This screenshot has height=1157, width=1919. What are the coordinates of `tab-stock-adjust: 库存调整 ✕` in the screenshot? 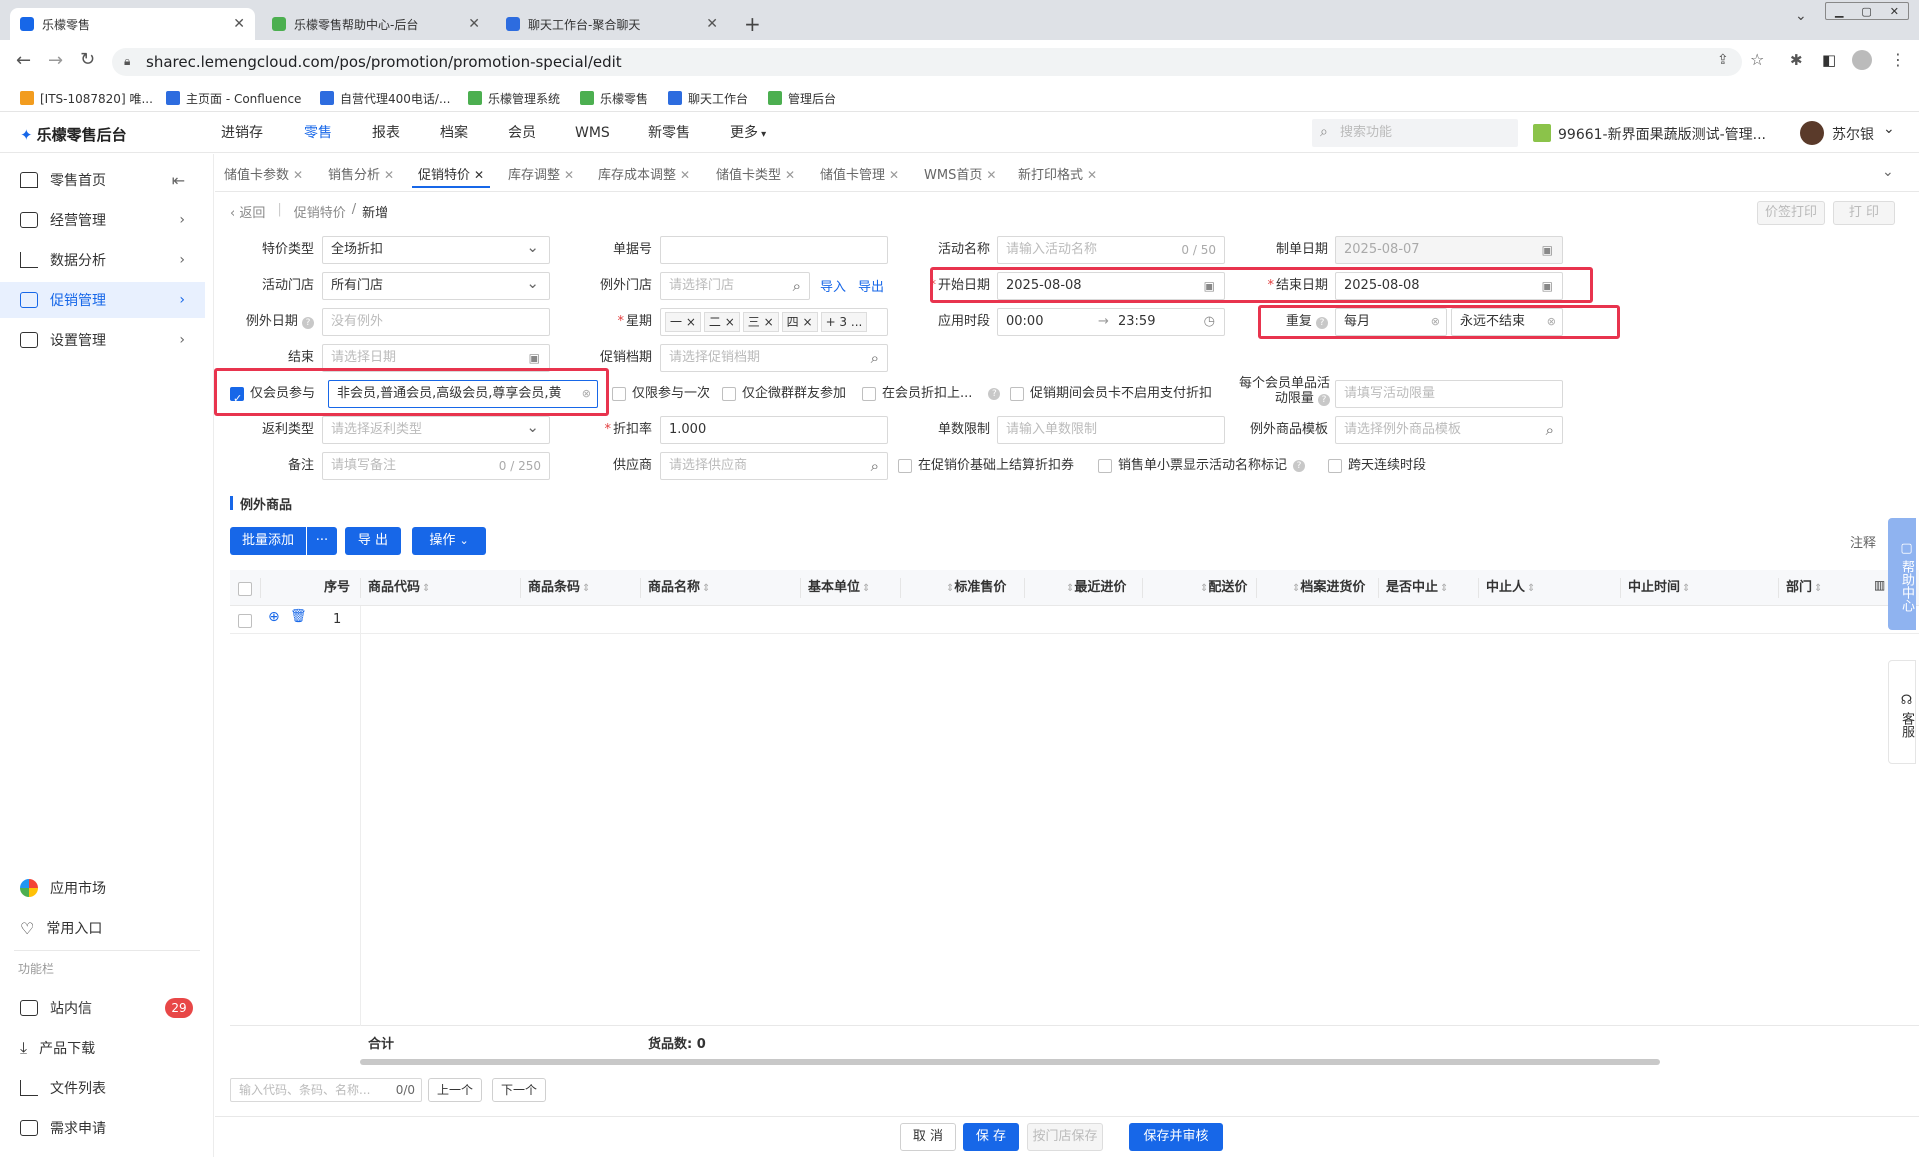 It's located at (541, 175).